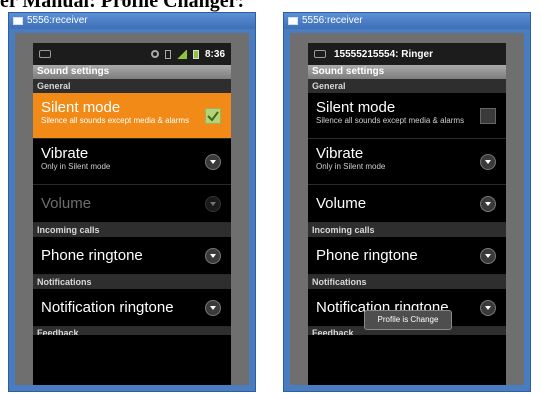 The width and height of the screenshot is (540, 394). I want to click on phone-icon, so click(167, 54).